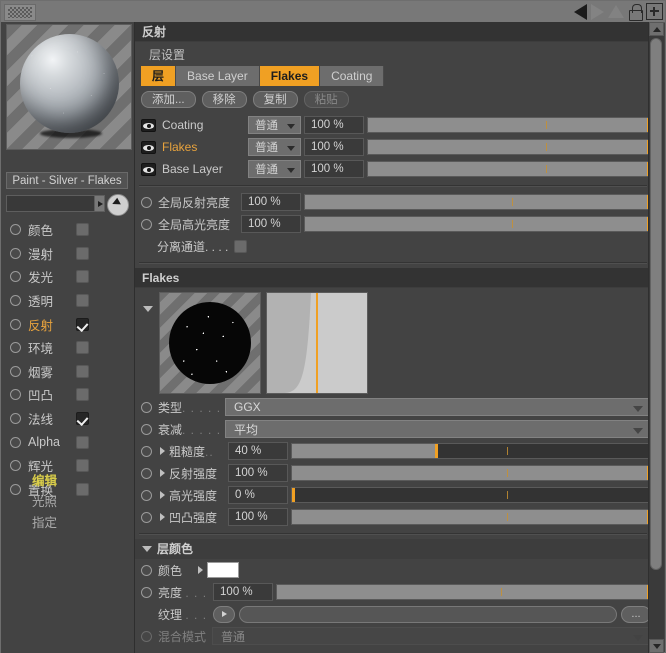 This screenshot has width=666, height=653. What do you see at coordinates (438, 407) in the screenshot?
I see `param-select: GGX` at bounding box center [438, 407].